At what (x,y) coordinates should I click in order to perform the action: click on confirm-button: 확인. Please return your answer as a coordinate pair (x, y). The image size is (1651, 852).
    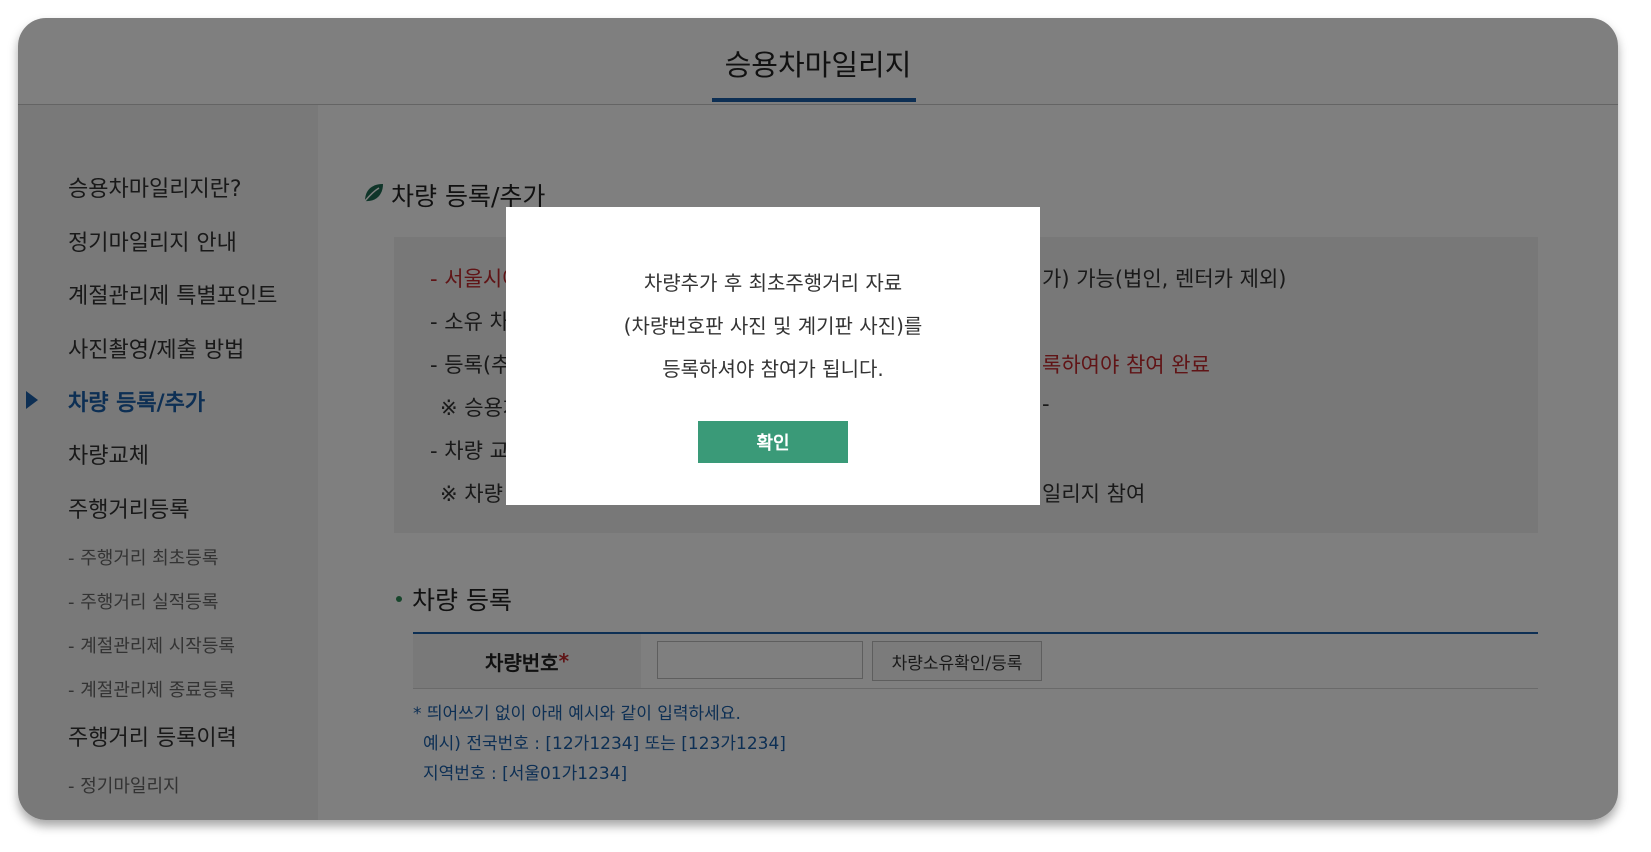
    Looking at the image, I should click on (773, 442).